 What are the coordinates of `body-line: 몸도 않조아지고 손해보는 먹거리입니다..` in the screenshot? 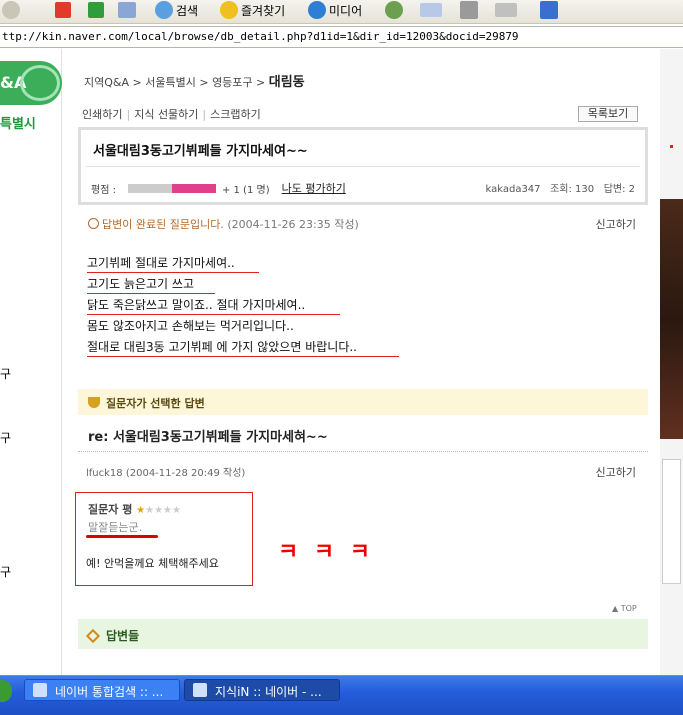 It's located at (222, 326).